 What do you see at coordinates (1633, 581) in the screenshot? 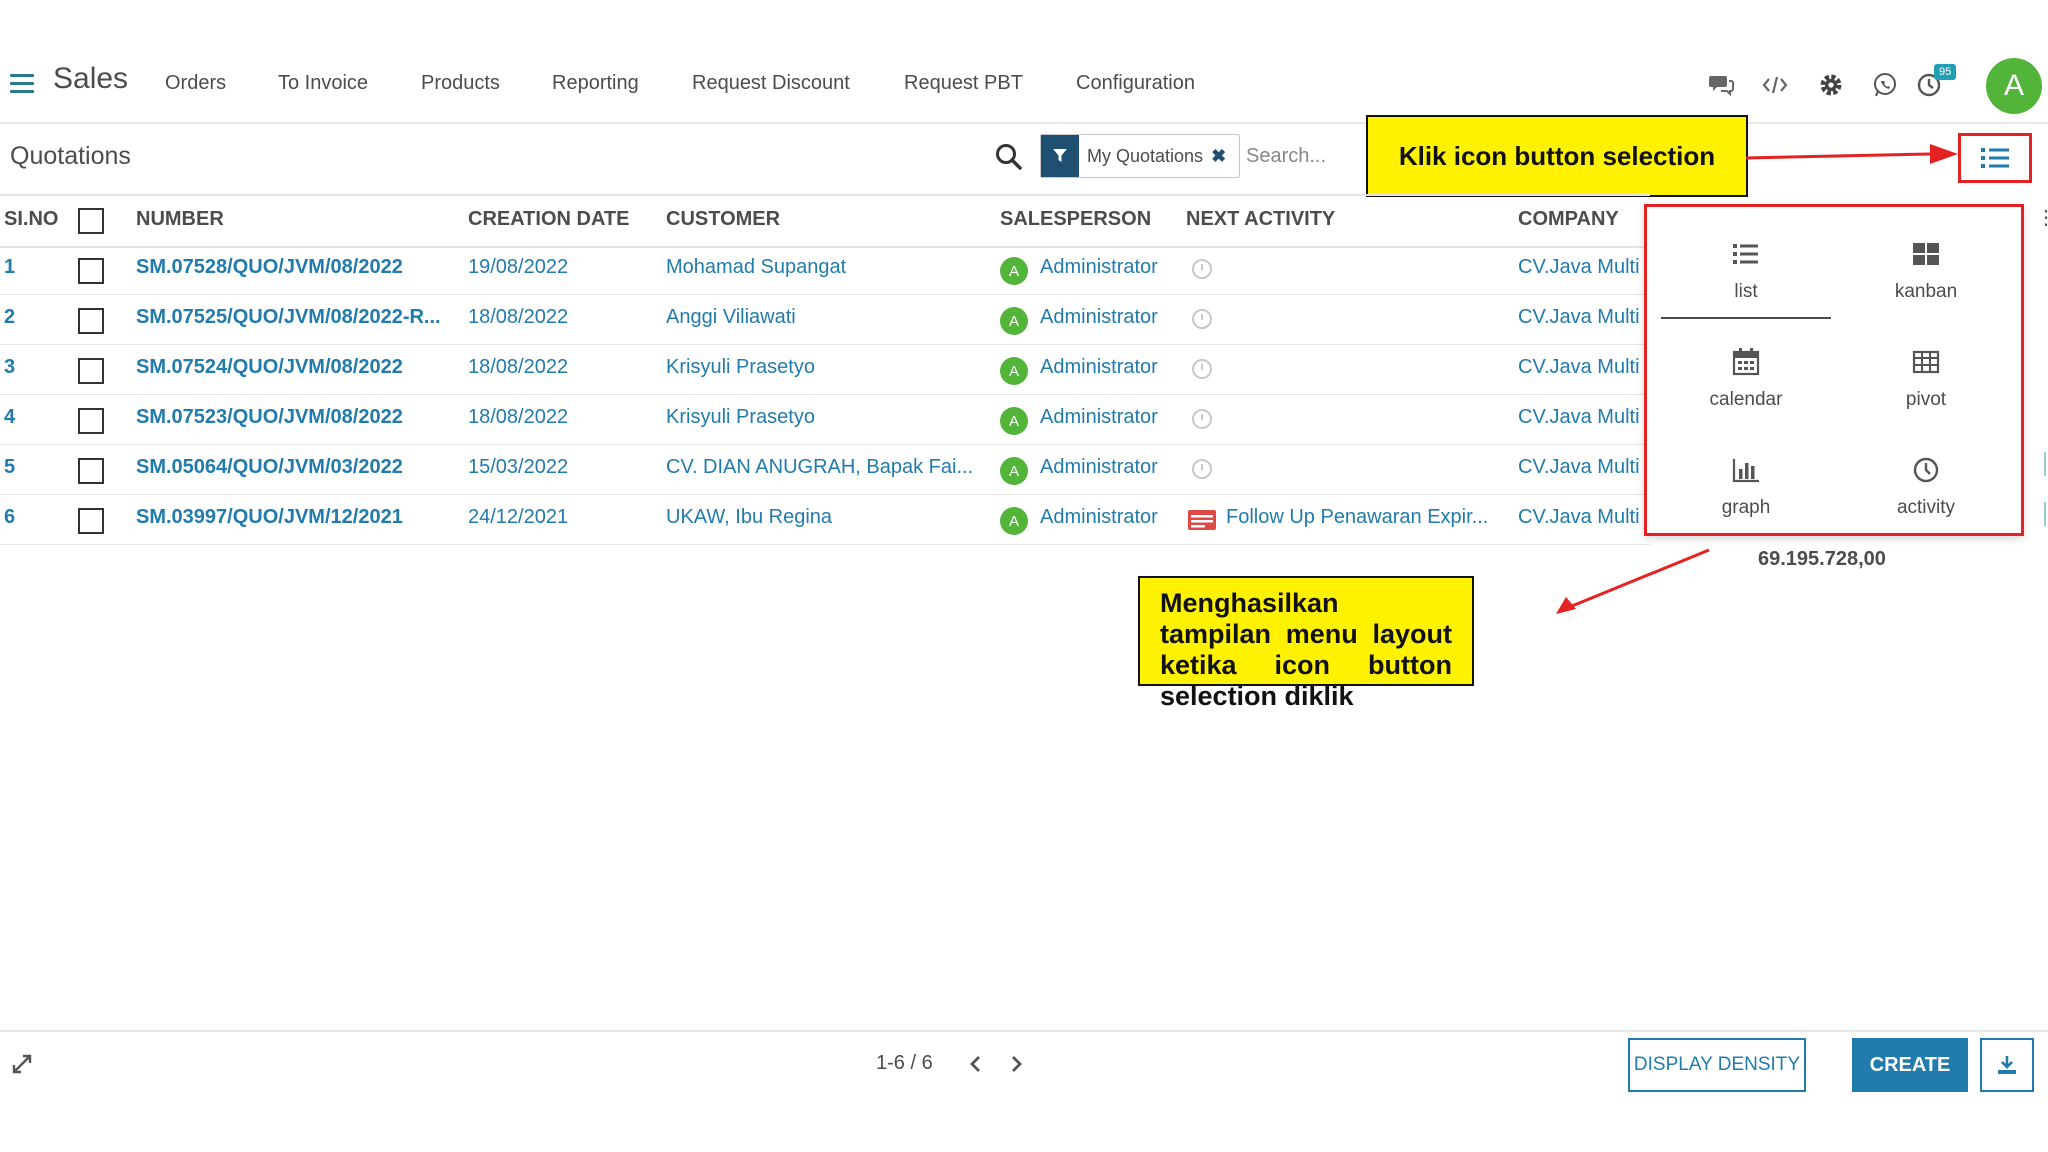
I see `annotation-arrow-bottom` at bounding box center [1633, 581].